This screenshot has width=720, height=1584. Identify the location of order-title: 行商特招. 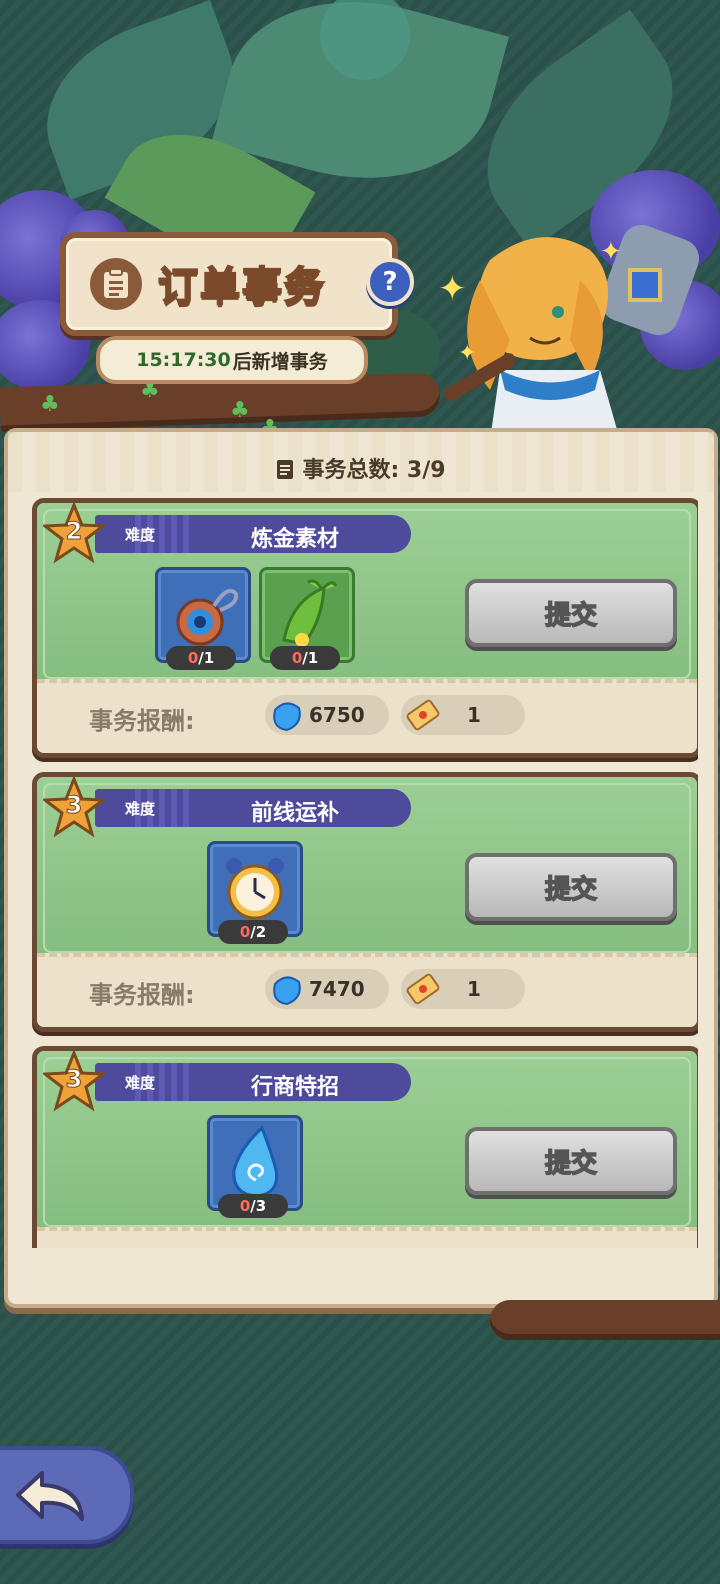
(294, 1087).